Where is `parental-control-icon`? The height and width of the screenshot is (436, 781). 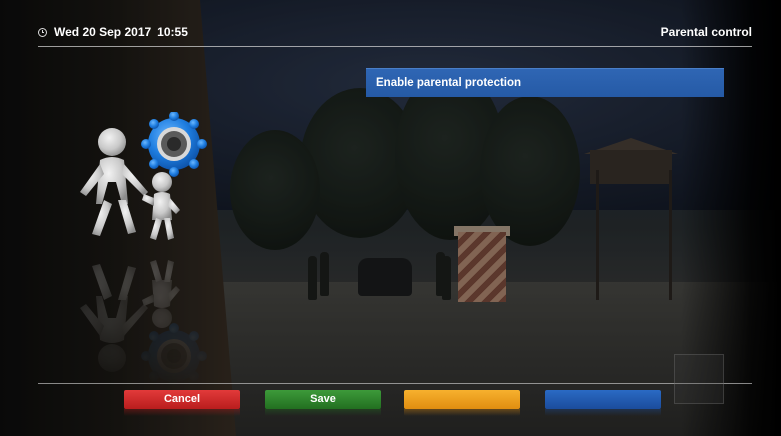
parental-control-icon is located at coordinates (145, 181).